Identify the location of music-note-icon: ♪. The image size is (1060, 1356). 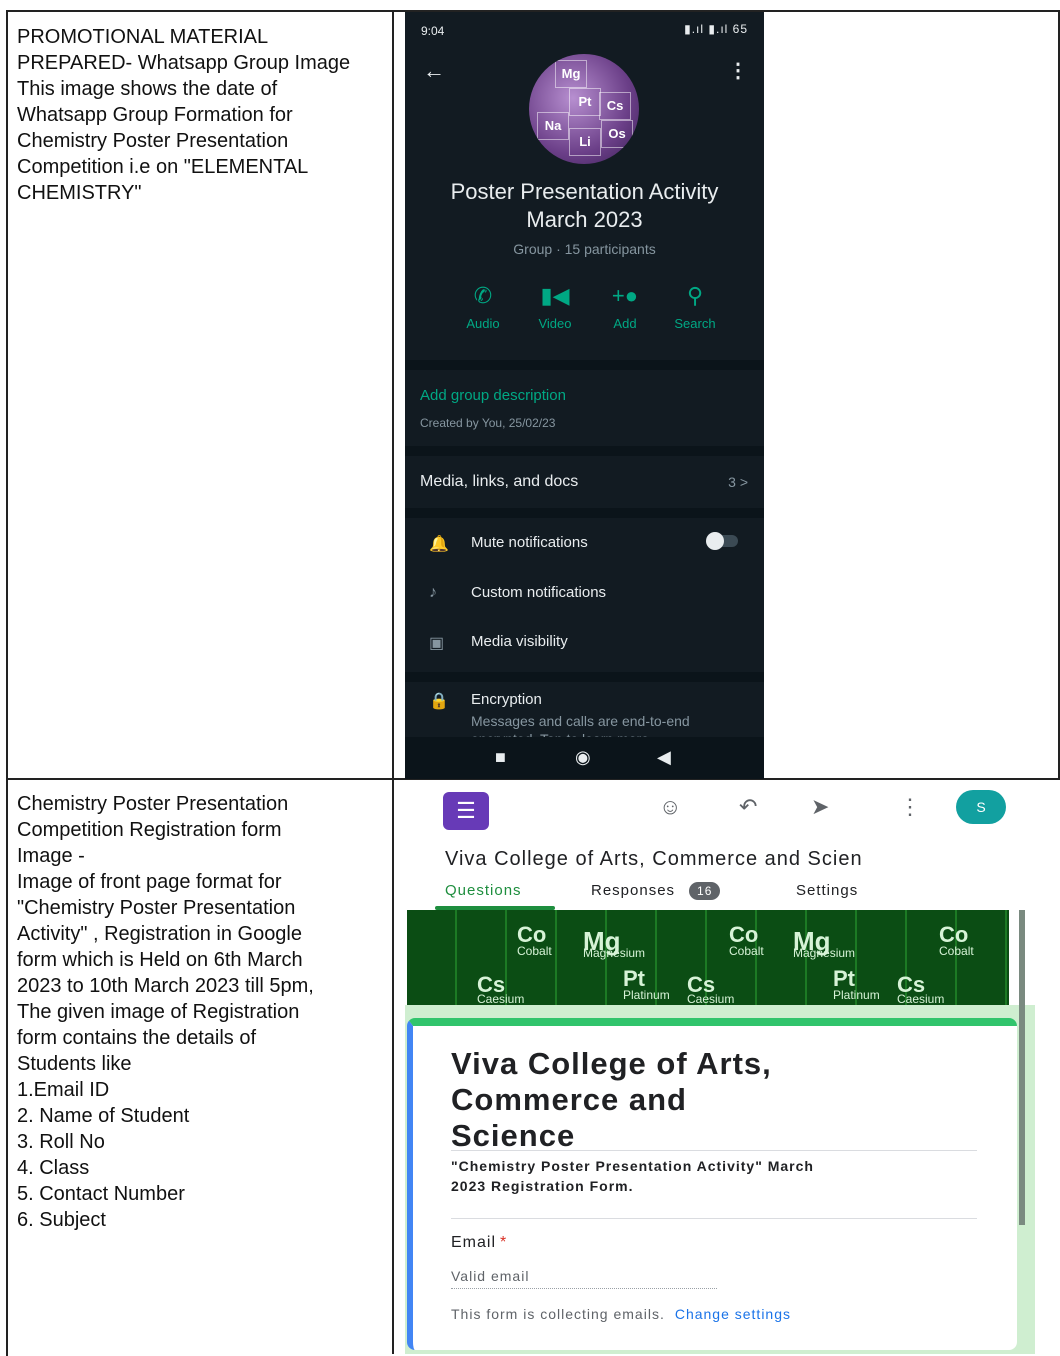
(433, 592).